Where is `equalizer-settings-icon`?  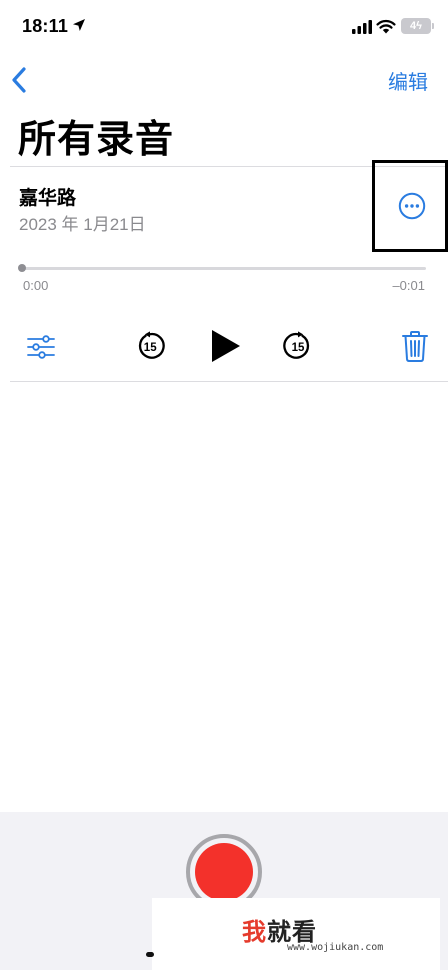
equalizer-settings-icon is located at coordinates (41, 347).